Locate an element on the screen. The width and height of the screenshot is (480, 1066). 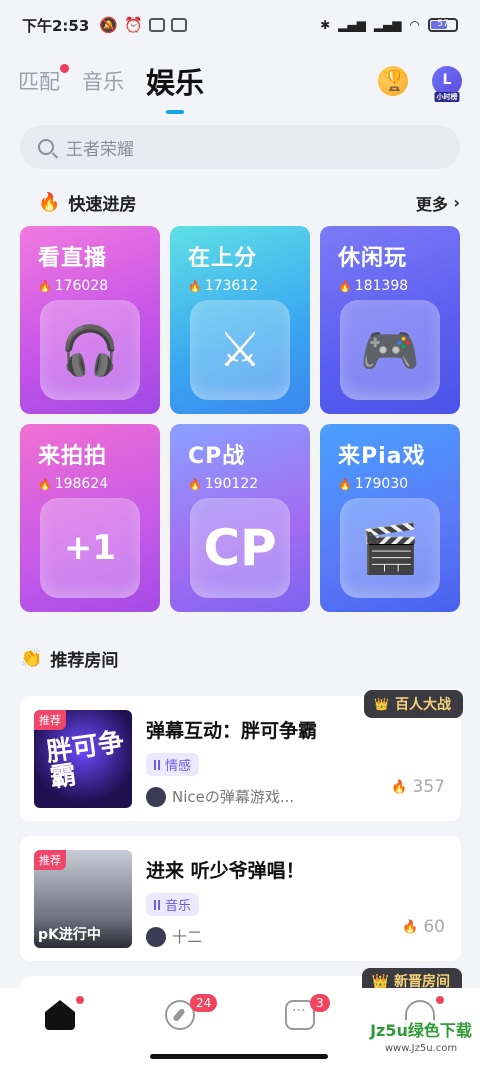
tab-match: 匹配 is located at coordinates (43, 80).